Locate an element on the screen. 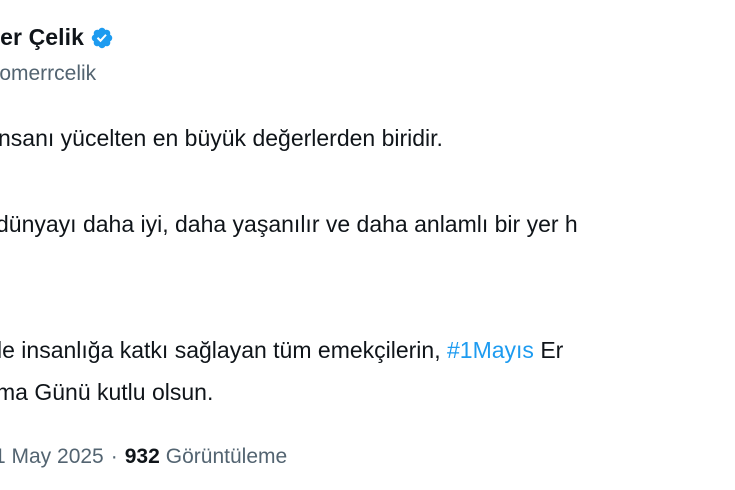 The height and width of the screenshot is (490, 735). tweet-text-line-3-suffix: Er is located at coordinates (548, 350).